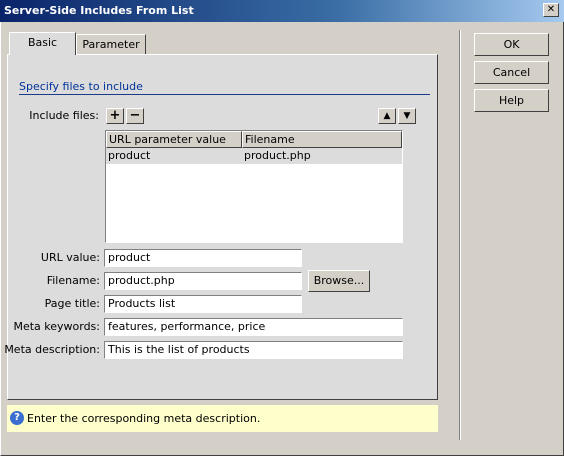 The width and height of the screenshot is (564, 456). What do you see at coordinates (52, 349) in the screenshot?
I see `meta-description-label: Meta description:` at bounding box center [52, 349].